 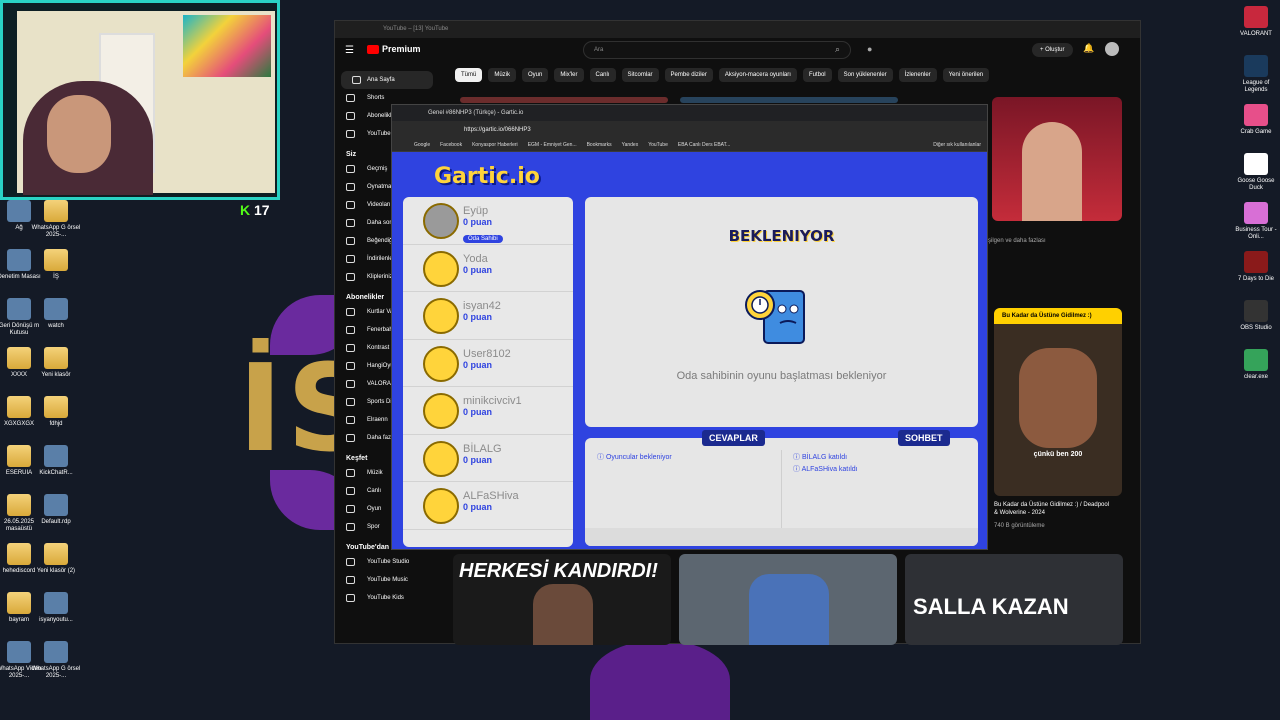 I want to click on player-row: minikcivciv1 0 puan, so click(x=488, y=411).